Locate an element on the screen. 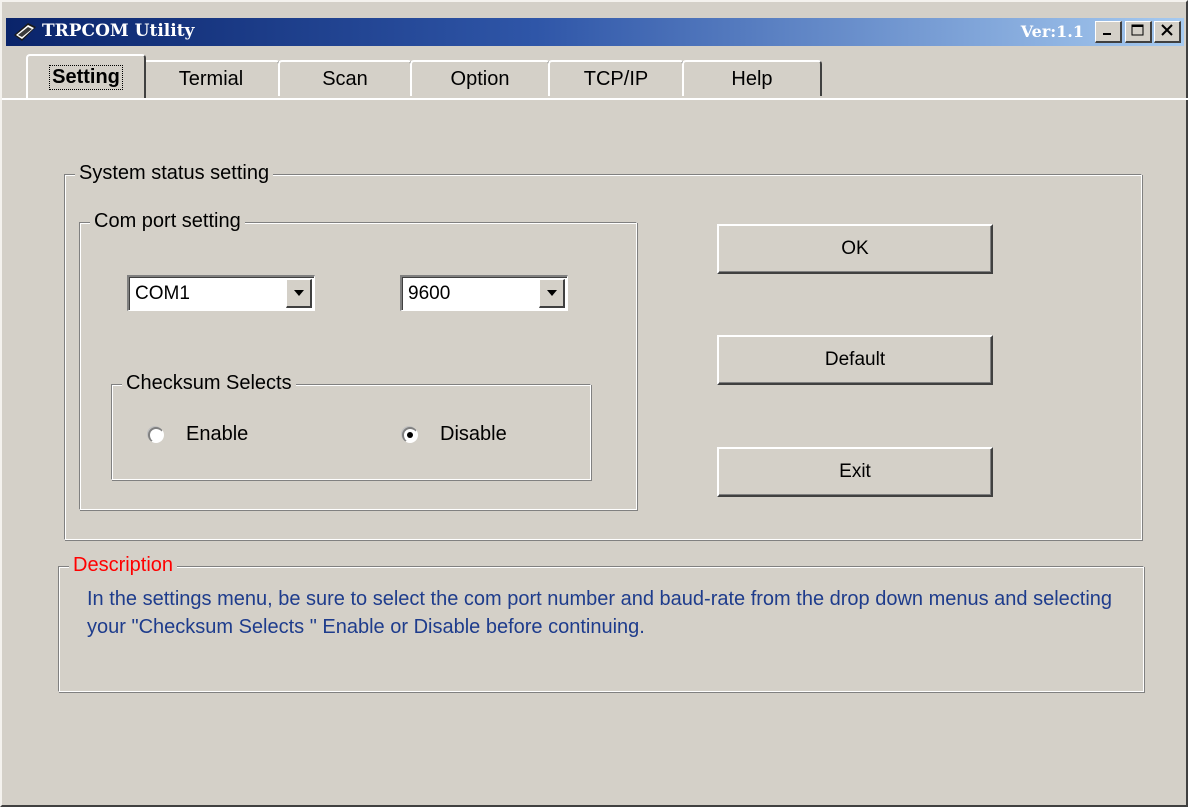 Image resolution: width=1188 pixels, height=807 pixels. com-port-label: Com port setting is located at coordinates (167, 221).